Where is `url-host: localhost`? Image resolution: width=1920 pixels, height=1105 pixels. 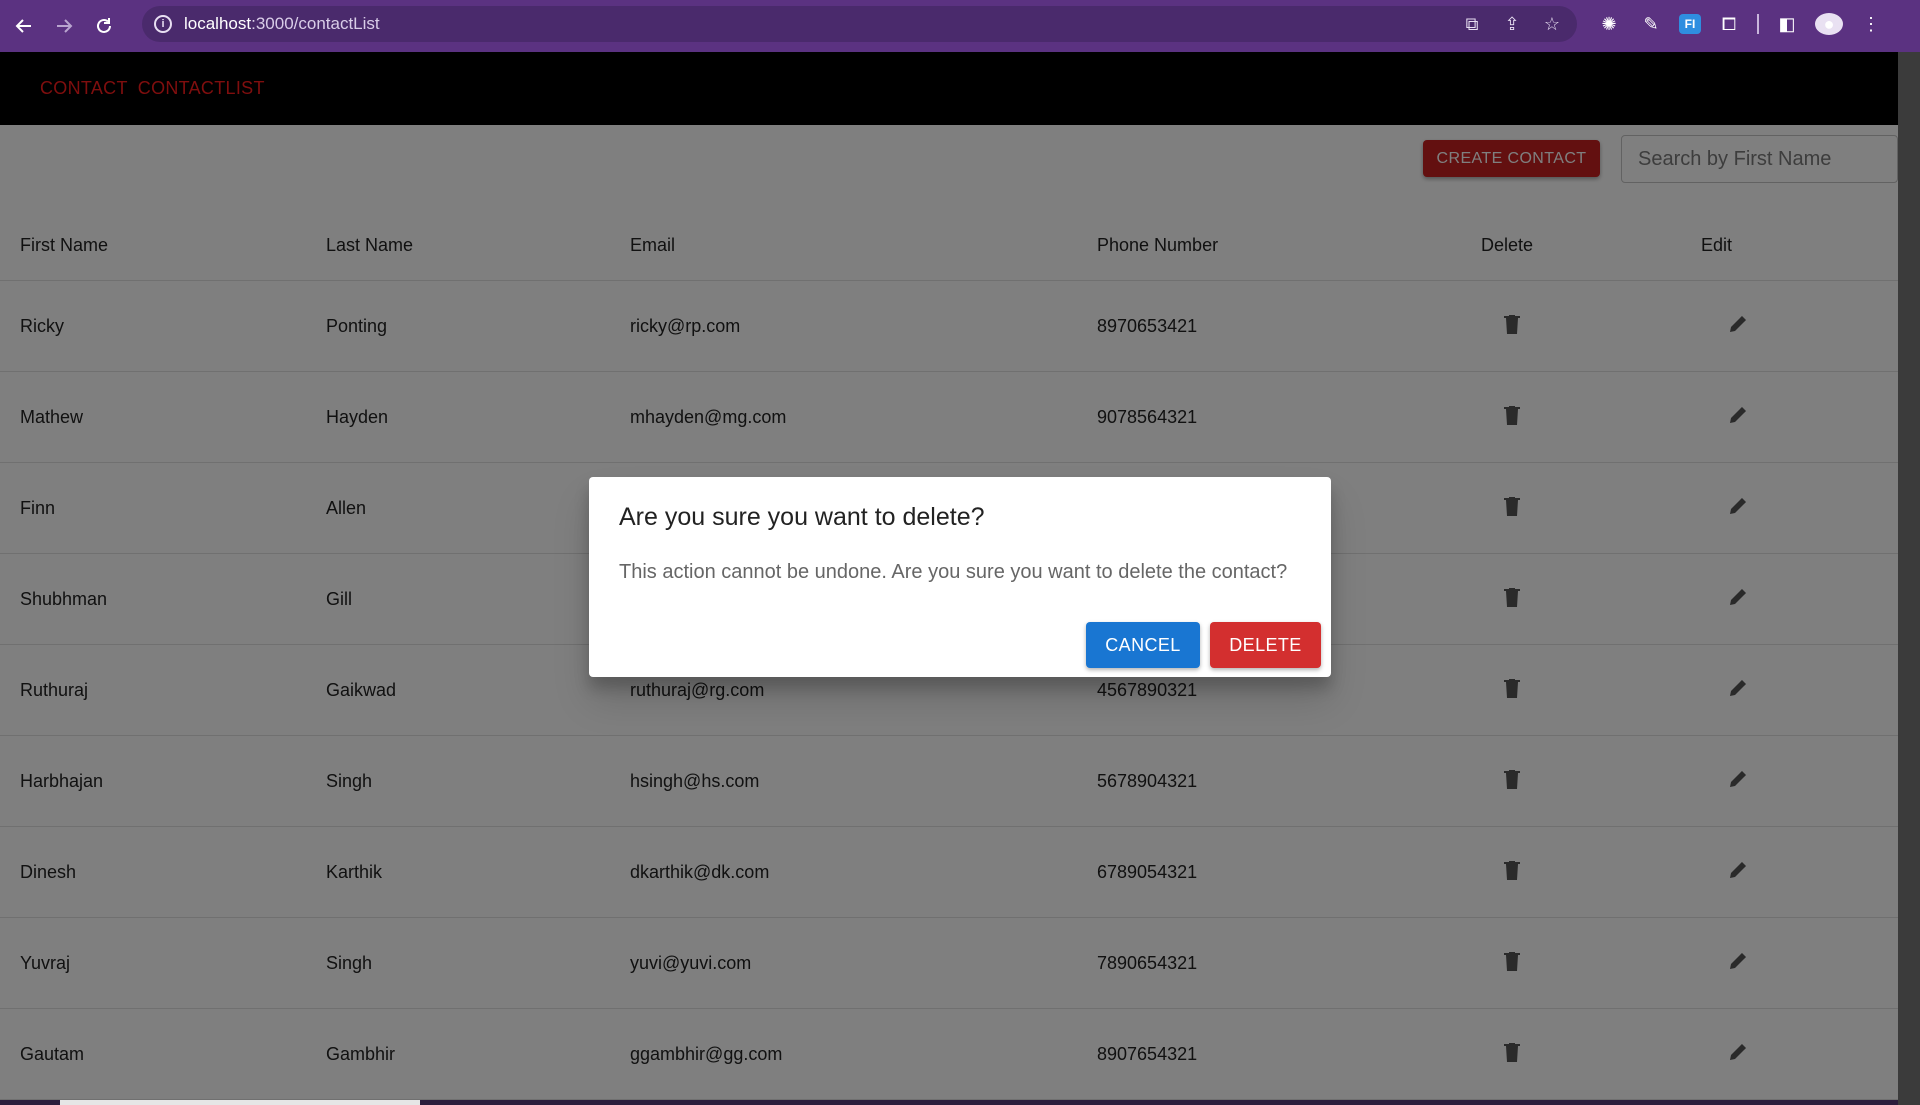
url-host: localhost is located at coordinates (218, 23).